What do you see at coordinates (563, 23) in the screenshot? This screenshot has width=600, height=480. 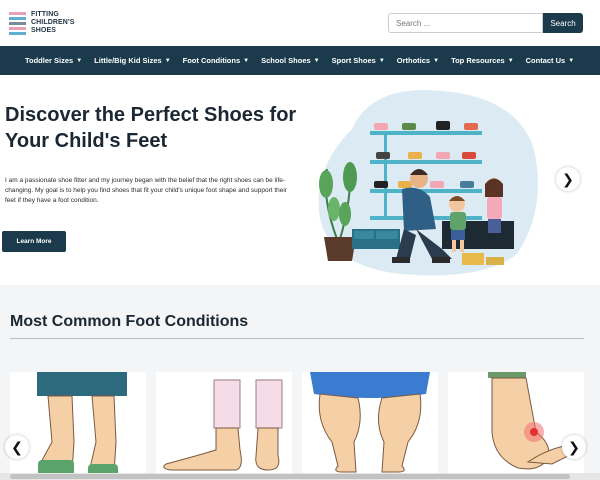 I see `search-button: Search` at bounding box center [563, 23].